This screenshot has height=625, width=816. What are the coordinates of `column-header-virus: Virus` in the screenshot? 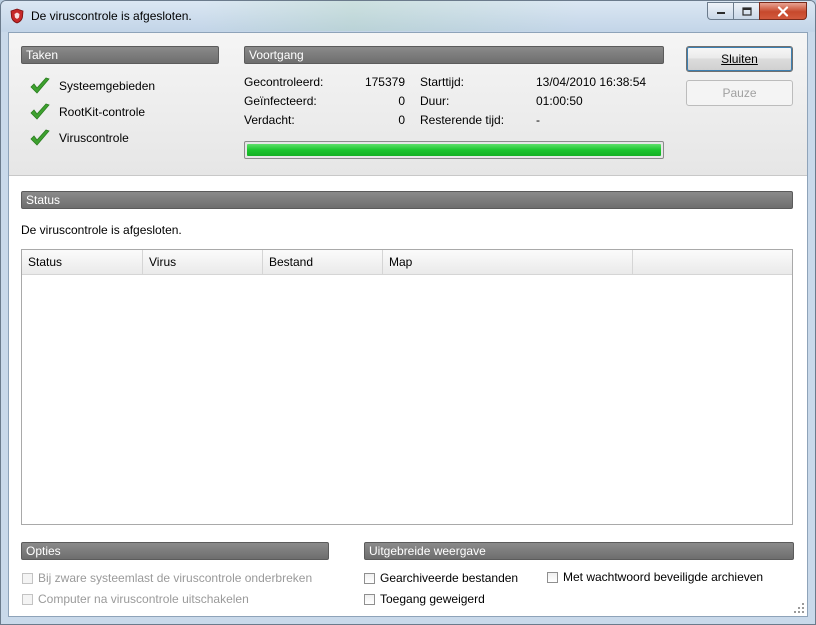 It's located at (203, 262).